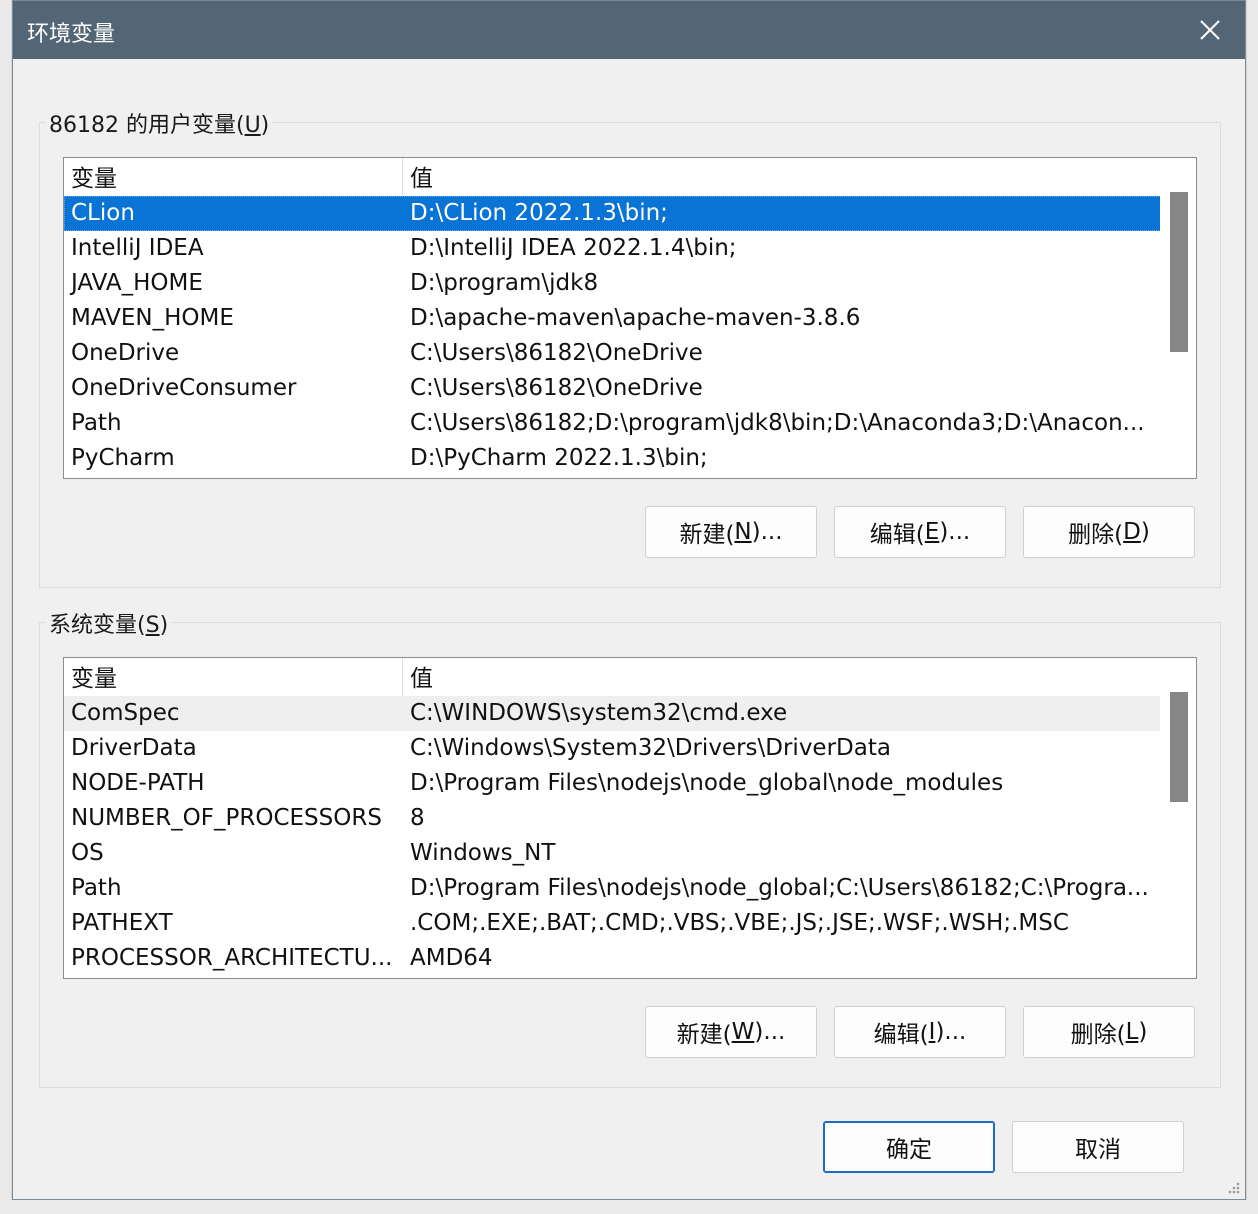  What do you see at coordinates (1233, 1187) in the screenshot?
I see `resize-grip-icon` at bounding box center [1233, 1187].